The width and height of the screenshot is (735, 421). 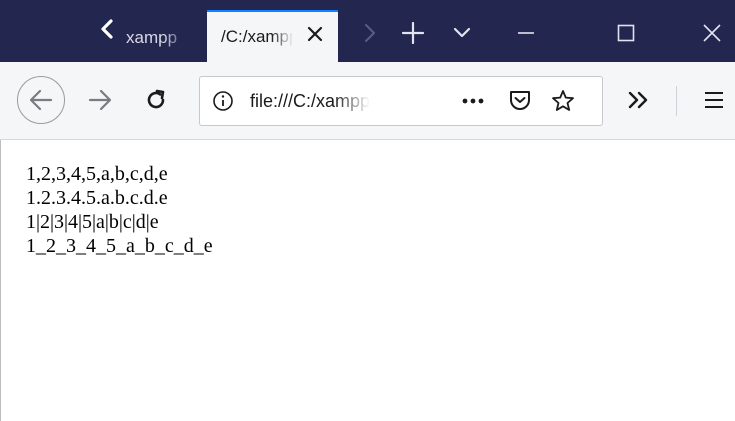 I want to click on output-line: 1_2_3_4_5_a_b_c_d_e, so click(x=119, y=246).